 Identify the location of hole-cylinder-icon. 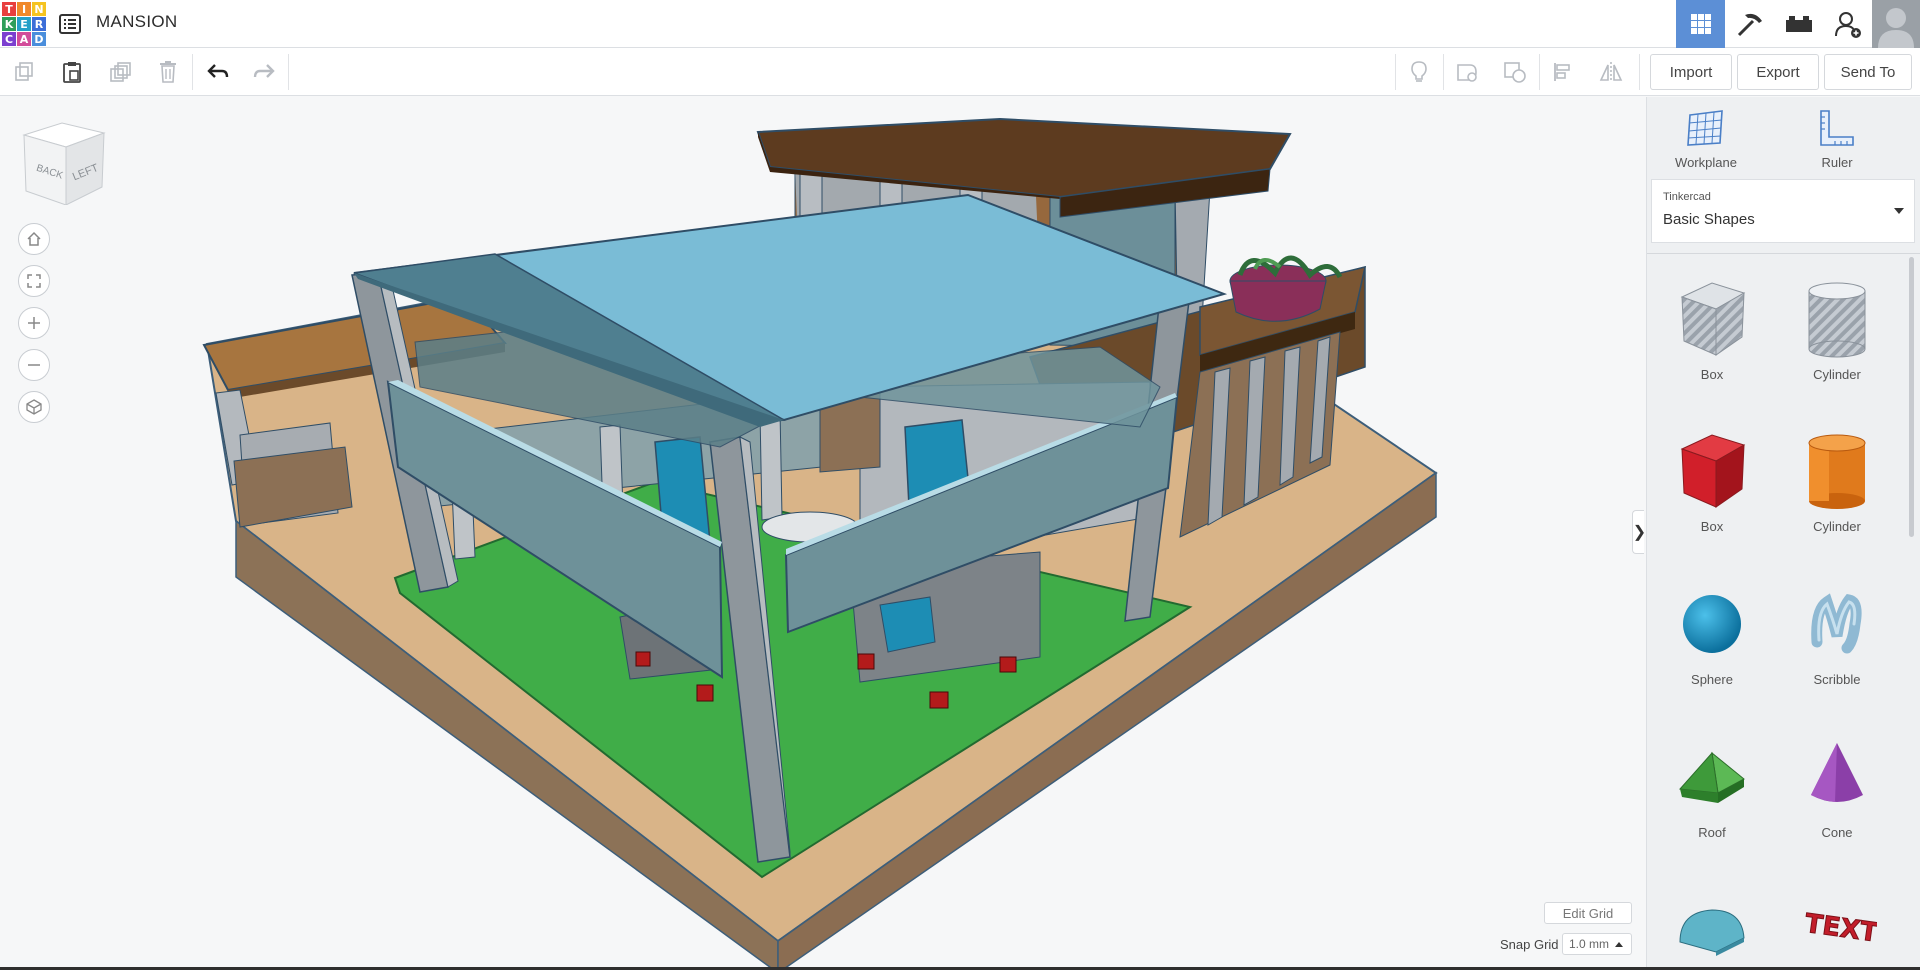
(1837, 320).